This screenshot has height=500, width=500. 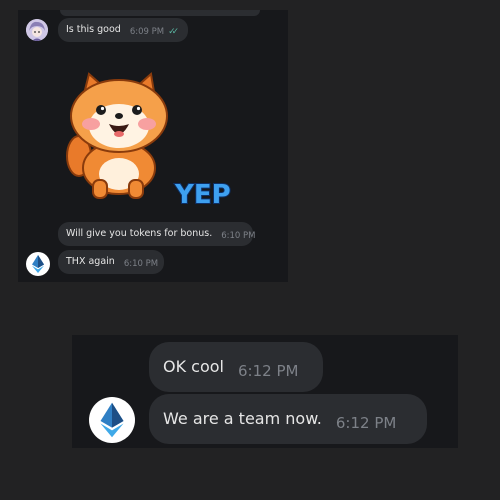 What do you see at coordinates (160, 13) in the screenshot?
I see `previous-message-bubble` at bounding box center [160, 13].